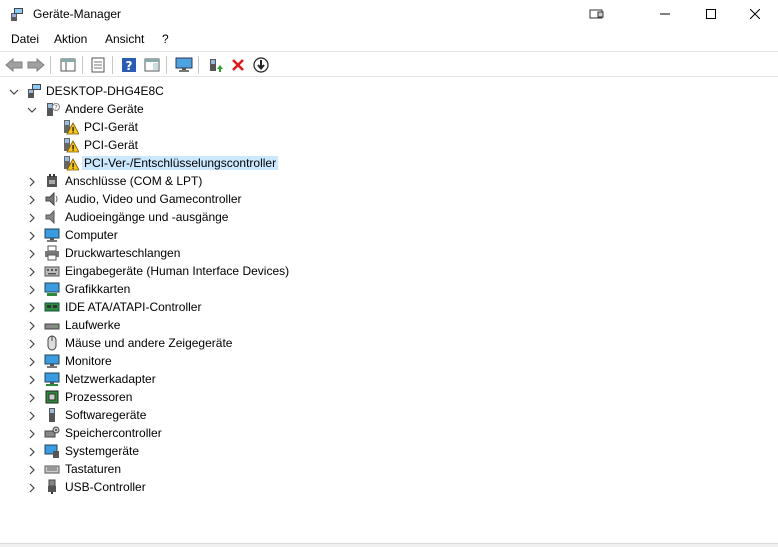 This screenshot has height=547, width=778. Describe the element at coordinates (51, 451) in the screenshot. I see `system-device-icon` at that location.